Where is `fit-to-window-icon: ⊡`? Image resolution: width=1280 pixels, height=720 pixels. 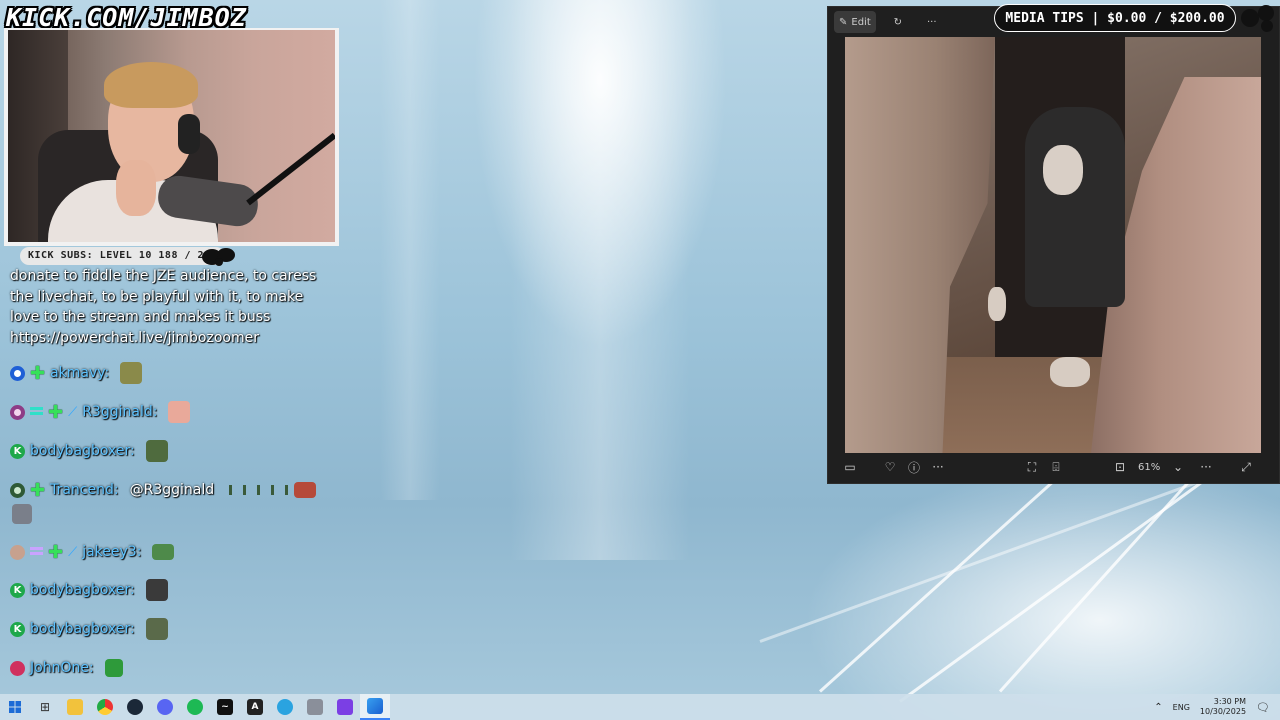
fit-to-window-icon: ⊡ is located at coordinates (1120, 467).